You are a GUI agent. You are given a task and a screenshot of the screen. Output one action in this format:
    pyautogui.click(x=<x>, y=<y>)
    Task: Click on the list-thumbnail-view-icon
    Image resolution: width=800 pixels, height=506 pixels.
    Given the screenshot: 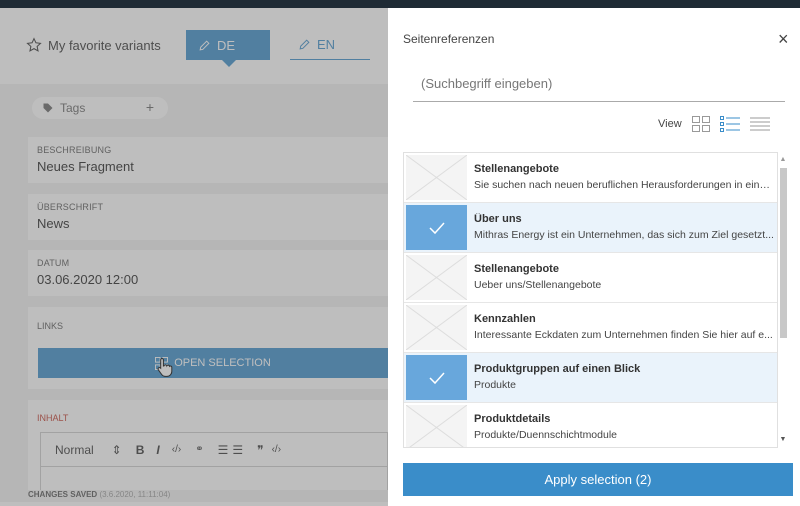 What is the action you would take?
    pyautogui.click(x=729, y=124)
    